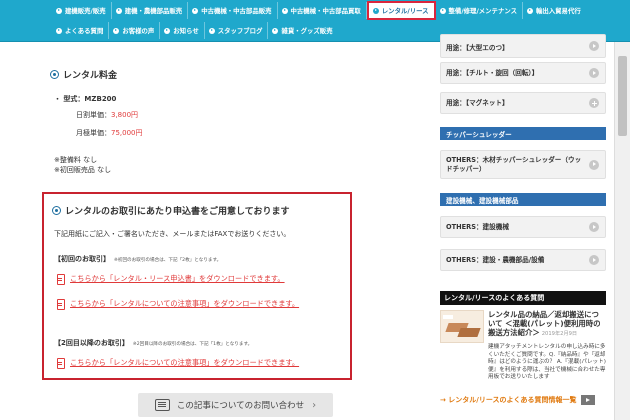  Describe the element at coordinates (82, 259) in the screenshot. I see `first-transaction-label: 【初回のお取引】` at that location.